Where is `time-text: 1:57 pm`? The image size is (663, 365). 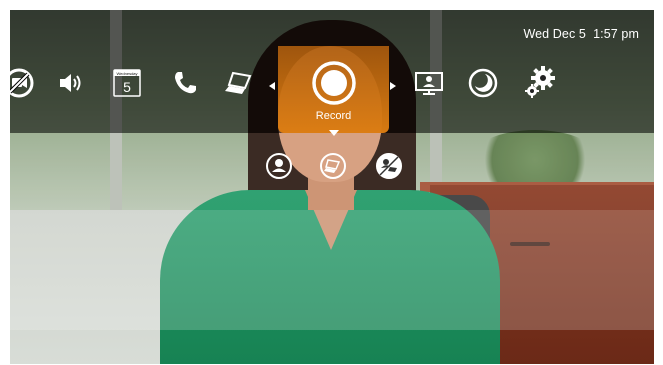
time-text: 1:57 pm is located at coordinates (616, 34).